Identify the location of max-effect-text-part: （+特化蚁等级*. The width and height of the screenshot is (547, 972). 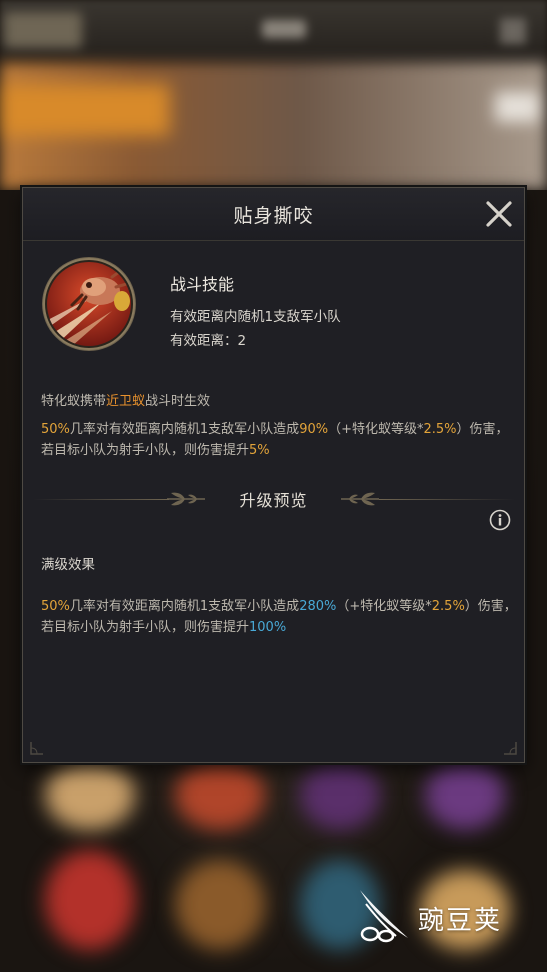
(384, 606).